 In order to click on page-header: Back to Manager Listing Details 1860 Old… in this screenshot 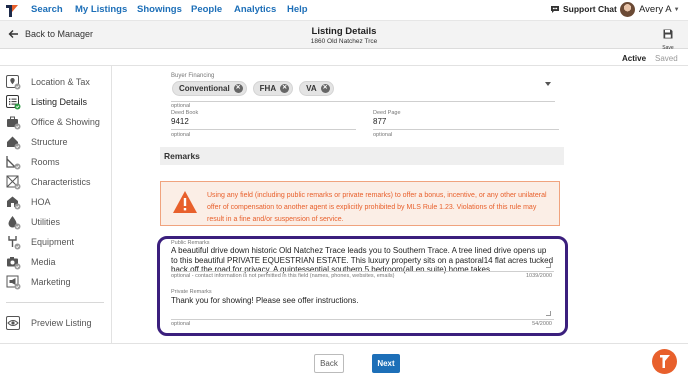, I will do `click(344, 36)`.